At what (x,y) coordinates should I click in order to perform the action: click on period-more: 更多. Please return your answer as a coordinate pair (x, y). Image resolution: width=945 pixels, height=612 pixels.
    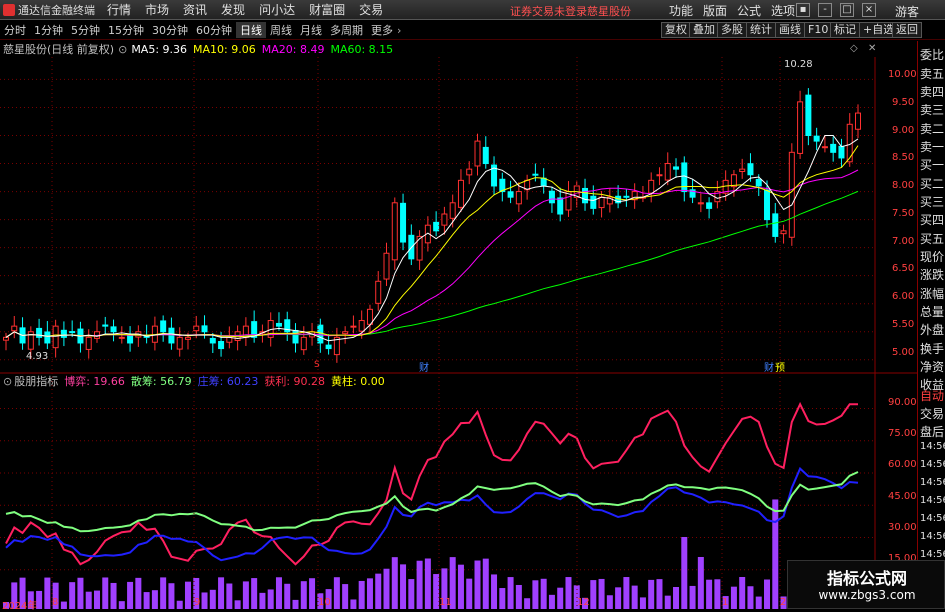
    Looking at the image, I should click on (382, 30).